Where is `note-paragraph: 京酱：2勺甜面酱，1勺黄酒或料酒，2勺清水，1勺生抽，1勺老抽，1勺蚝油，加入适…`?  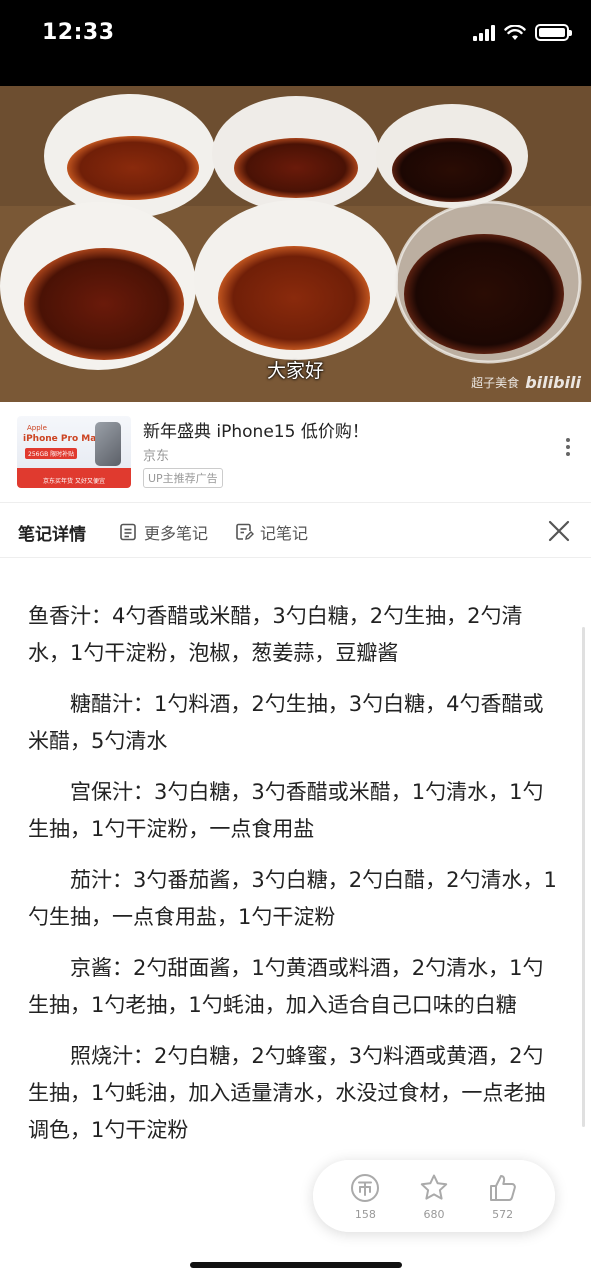 note-paragraph: 京酱：2勺甜面酱，1勺黄酒或料酒，2勺清水，1勺生抽，1勺老抽，1勺蚝油，加入适… is located at coordinates (286, 986).